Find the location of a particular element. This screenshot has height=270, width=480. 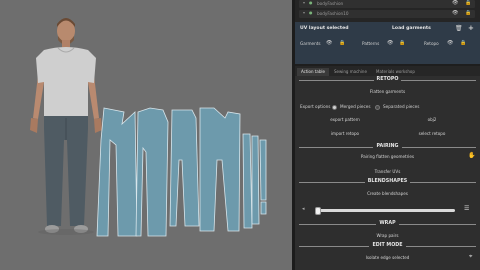

merged-pieces-label: Merged pieces is located at coordinates (355, 106).